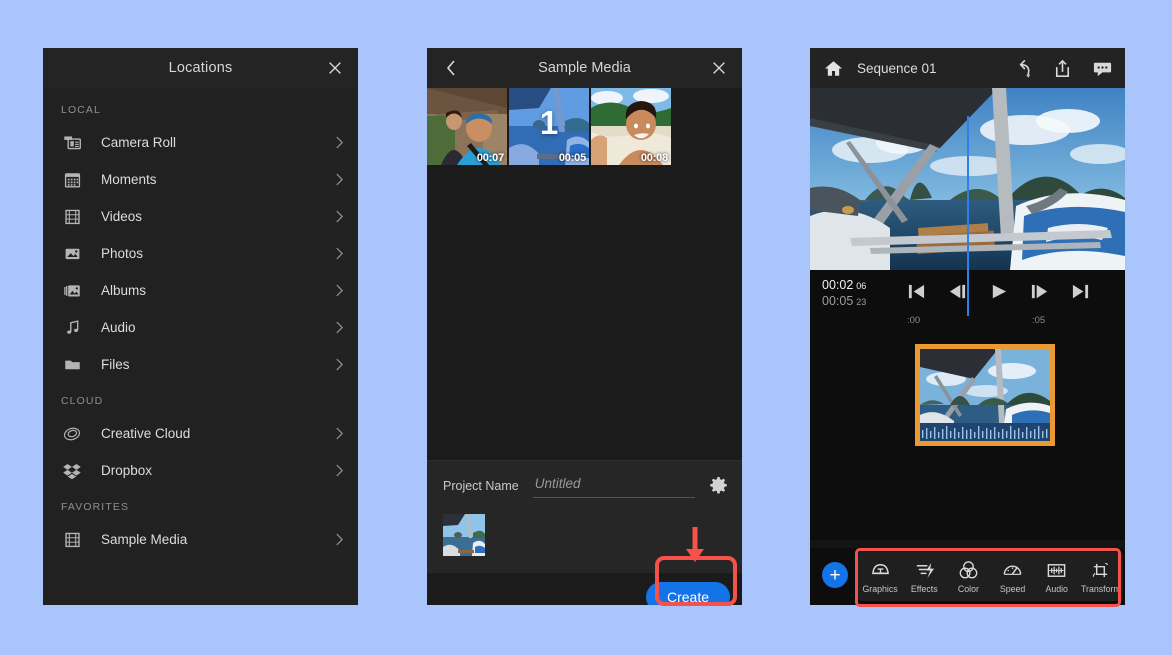 The width and height of the screenshot is (1172, 655). What do you see at coordinates (687, 593) in the screenshot?
I see `create-button: Create` at bounding box center [687, 593].